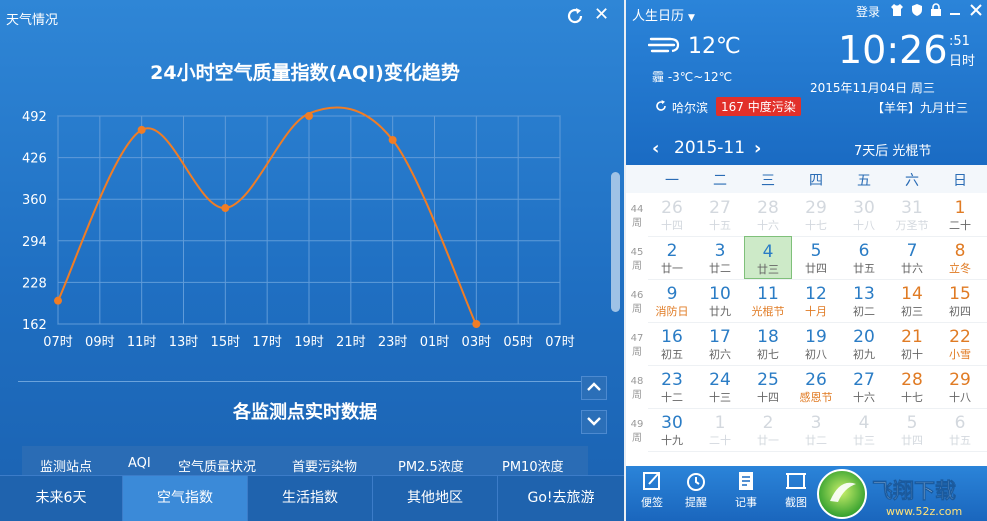 The height and width of the screenshot is (521, 987). I want to click on day-lunar-label: 初三, so click(912, 311).